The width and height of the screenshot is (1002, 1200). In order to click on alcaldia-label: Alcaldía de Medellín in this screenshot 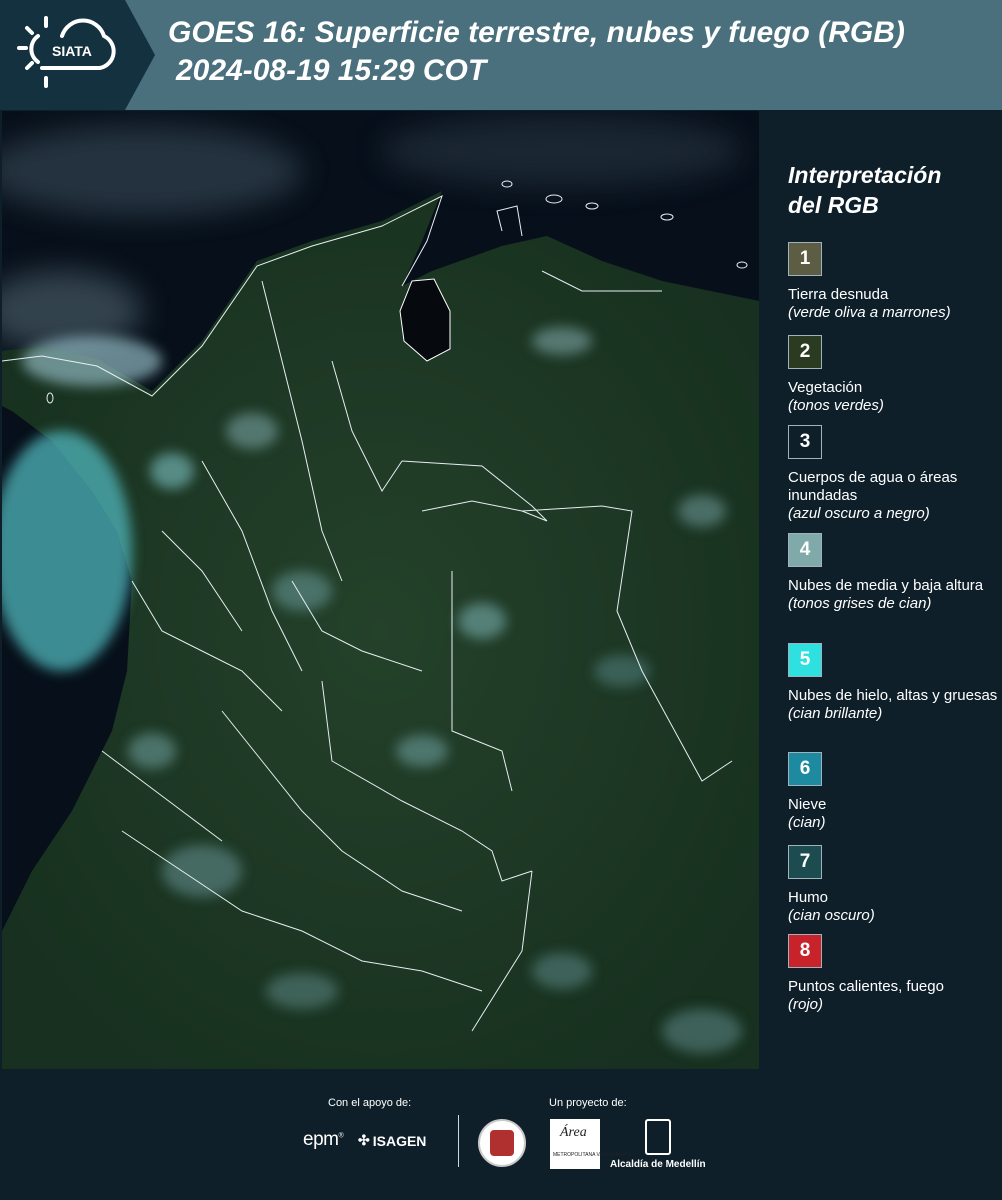, I will do `click(658, 1164)`.